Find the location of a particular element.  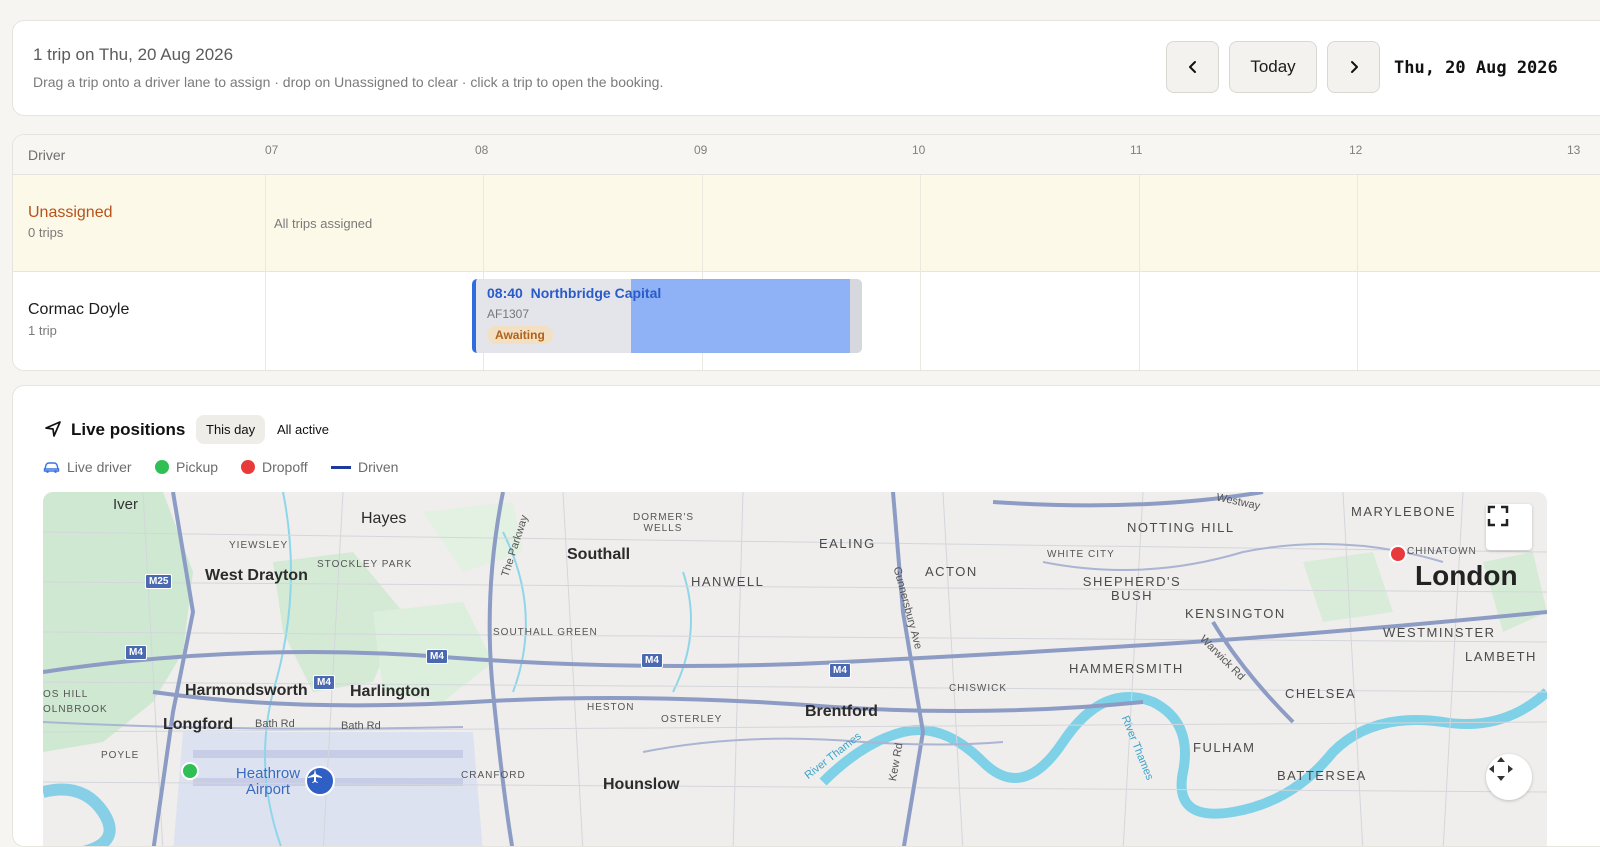

trip-summary: 08:40 Northbridge Capital is located at coordinates (574, 293).